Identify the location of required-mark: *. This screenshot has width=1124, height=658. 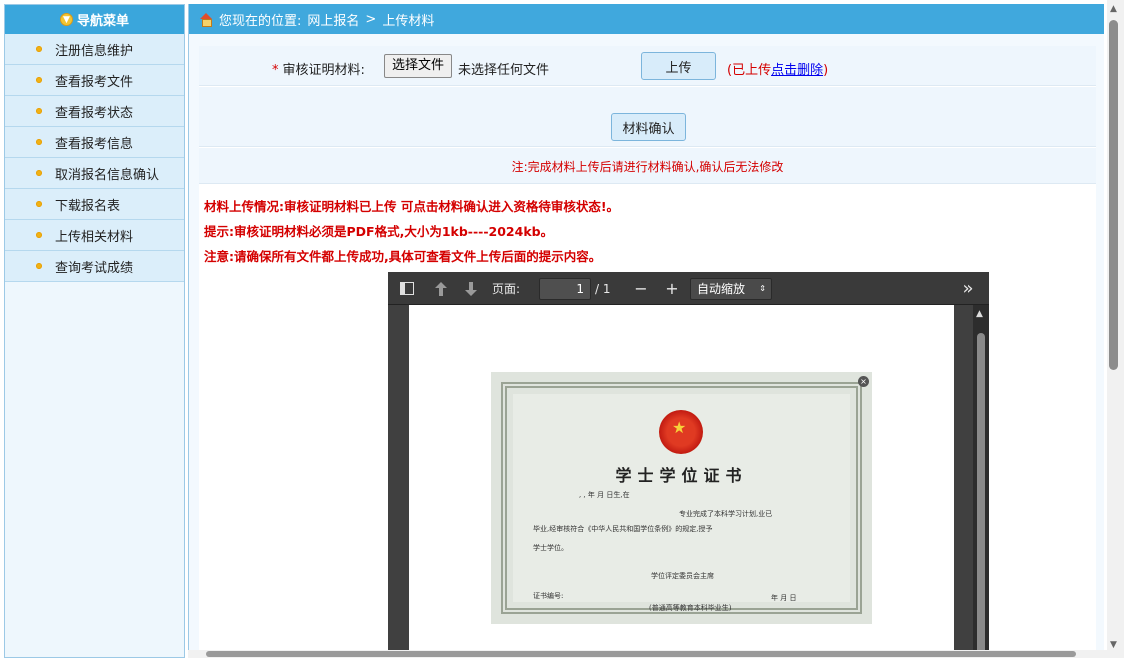
(275, 70).